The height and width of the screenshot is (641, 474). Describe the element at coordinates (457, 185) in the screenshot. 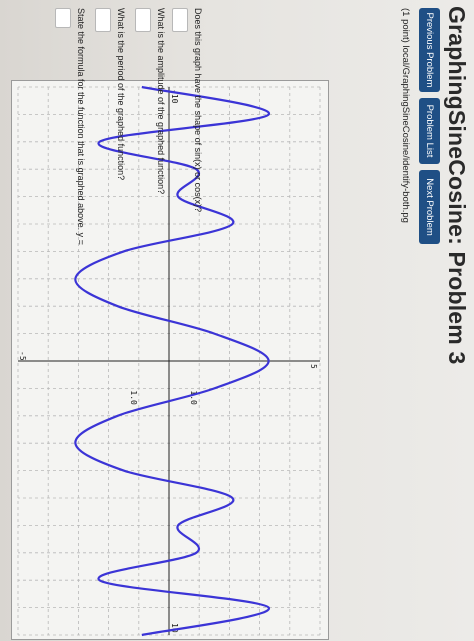

I see `page-title: GraphingSineCosine: Problem 3` at that location.